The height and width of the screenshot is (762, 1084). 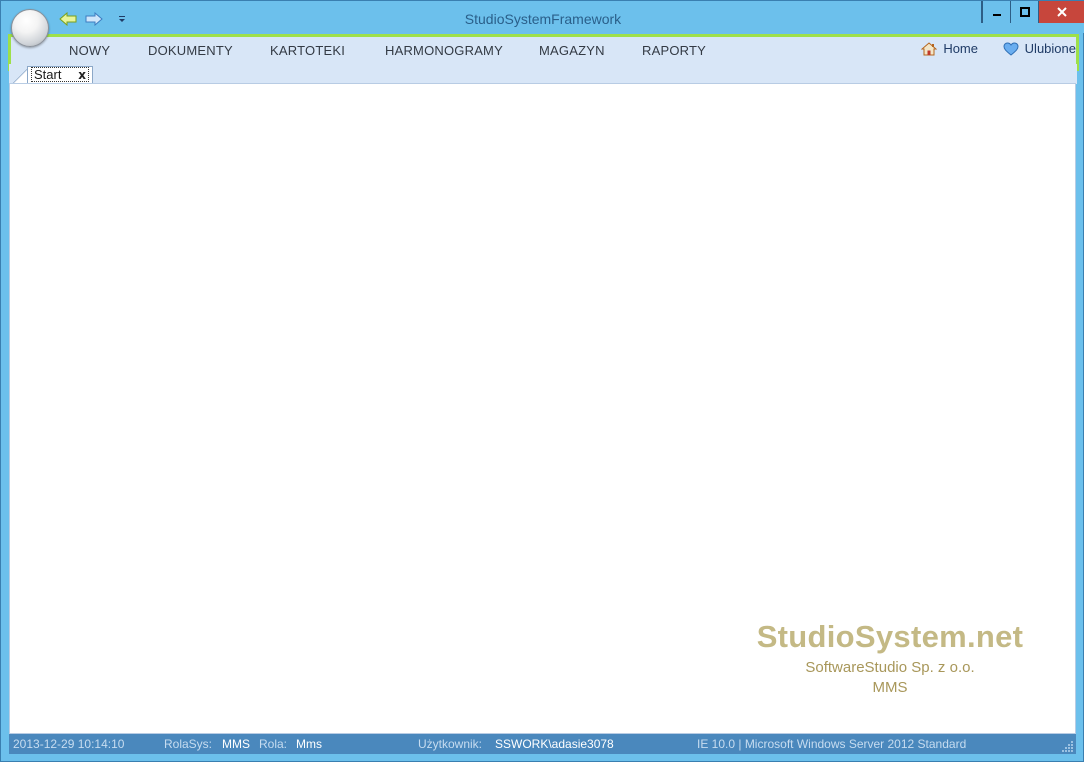 I want to click on window-controls, so click(x=1032, y=12).